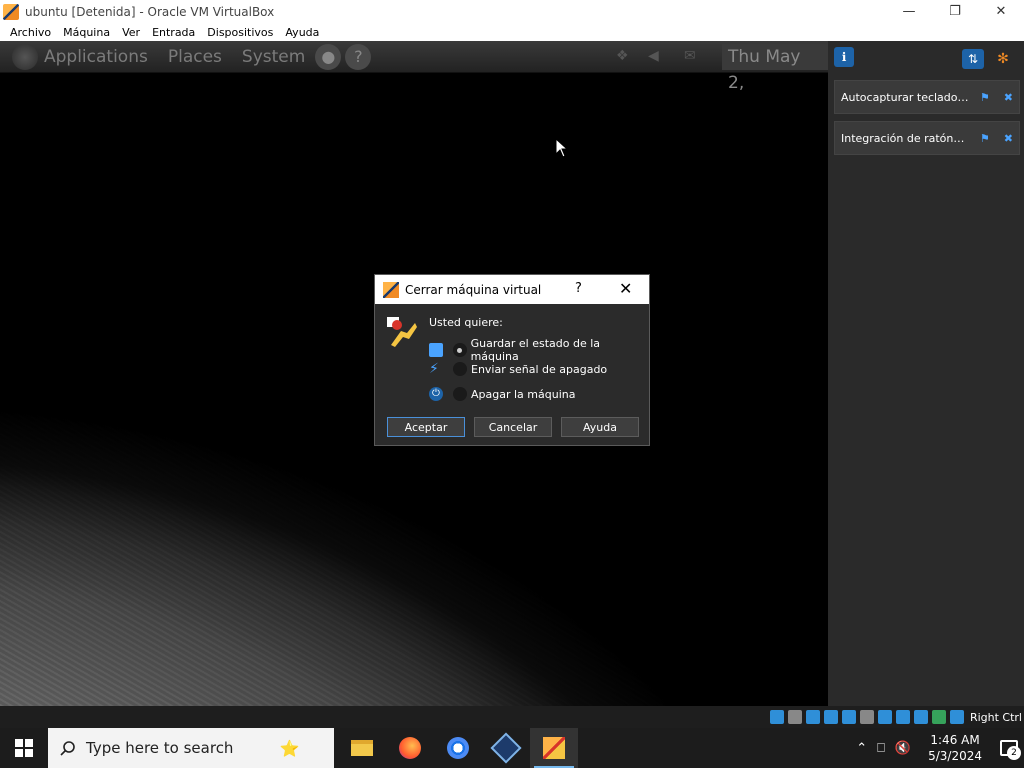 The image size is (1024, 768). Describe the element at coordinates (302, 32) in the screenshot. I see `menu-ayuda: Ayuda` at that location.